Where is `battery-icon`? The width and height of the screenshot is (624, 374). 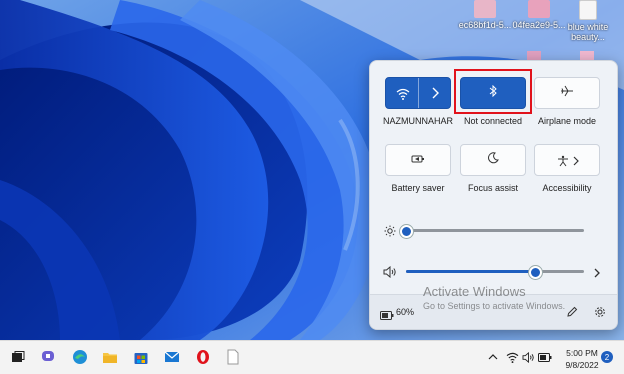 battery-icon is located at coordinates (387, 316).